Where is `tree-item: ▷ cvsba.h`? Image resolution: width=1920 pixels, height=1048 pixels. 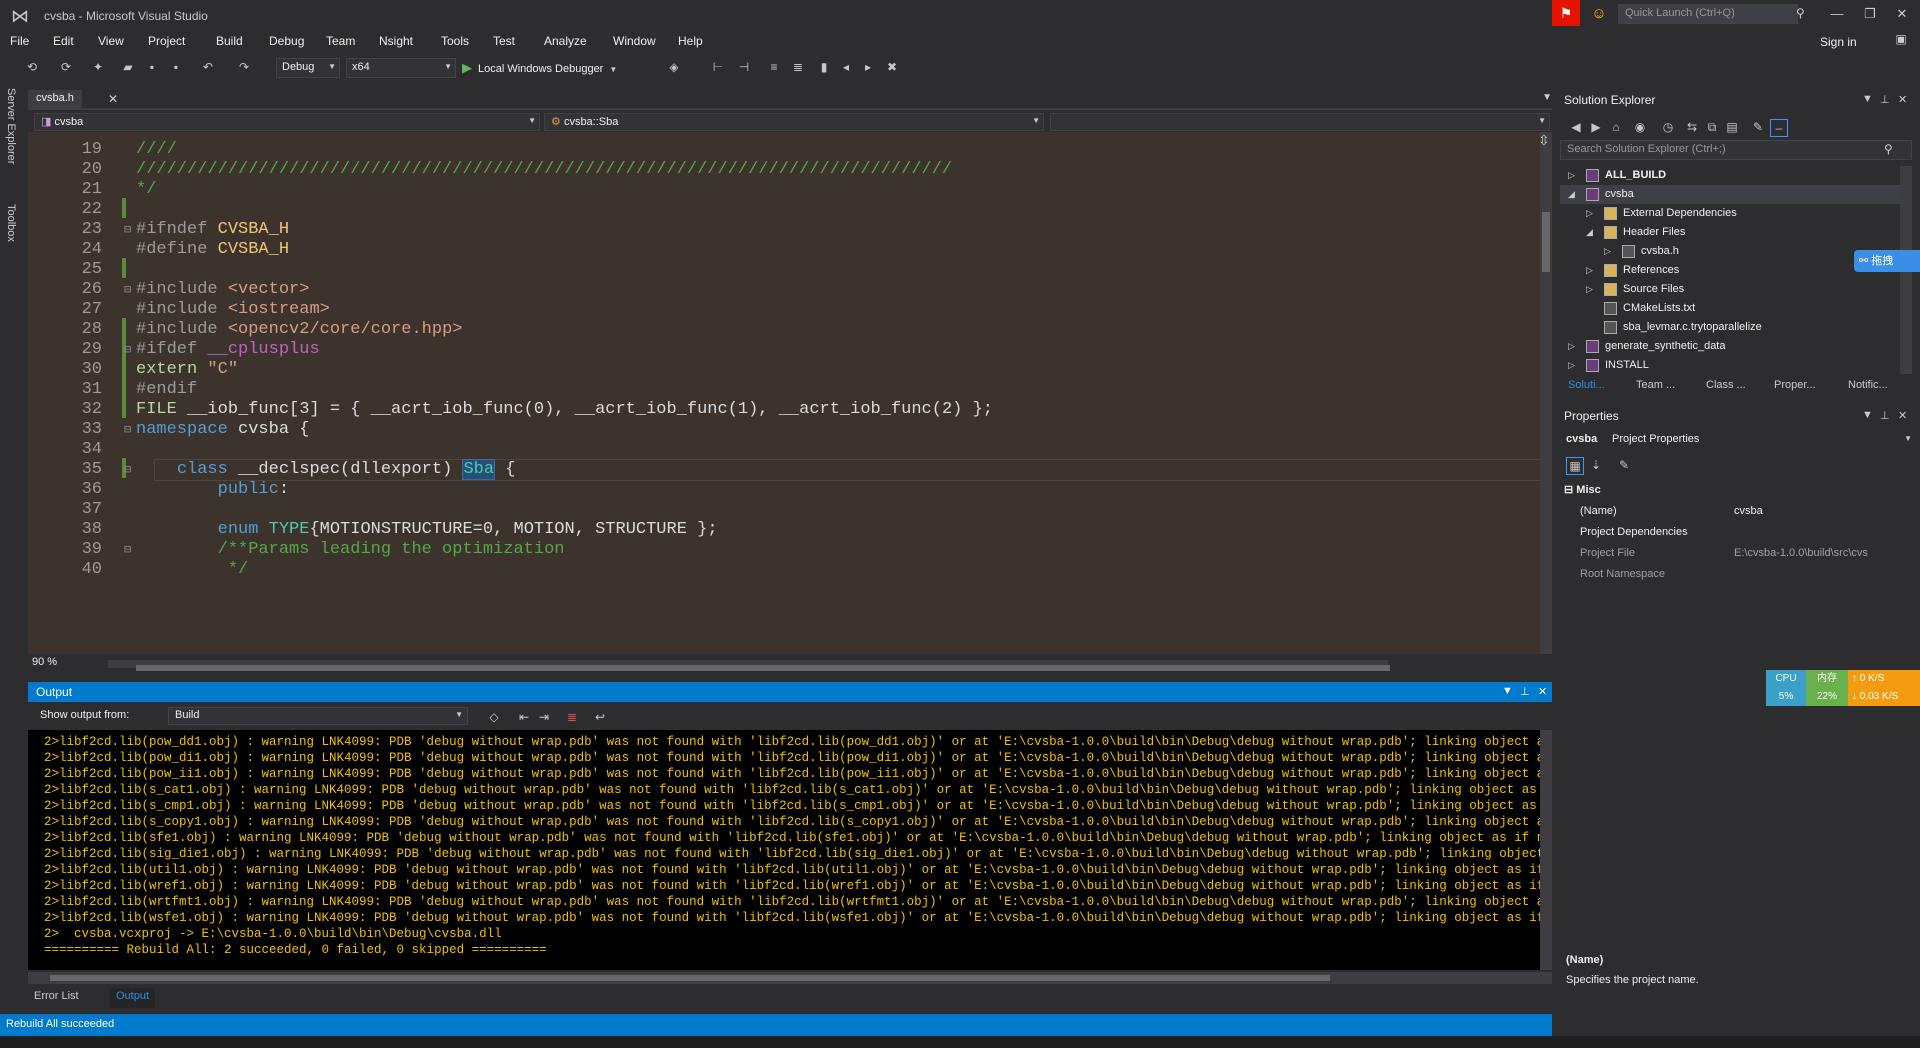
tree-item: ▷ cvsba.h is located at coordinates (1730, 251).